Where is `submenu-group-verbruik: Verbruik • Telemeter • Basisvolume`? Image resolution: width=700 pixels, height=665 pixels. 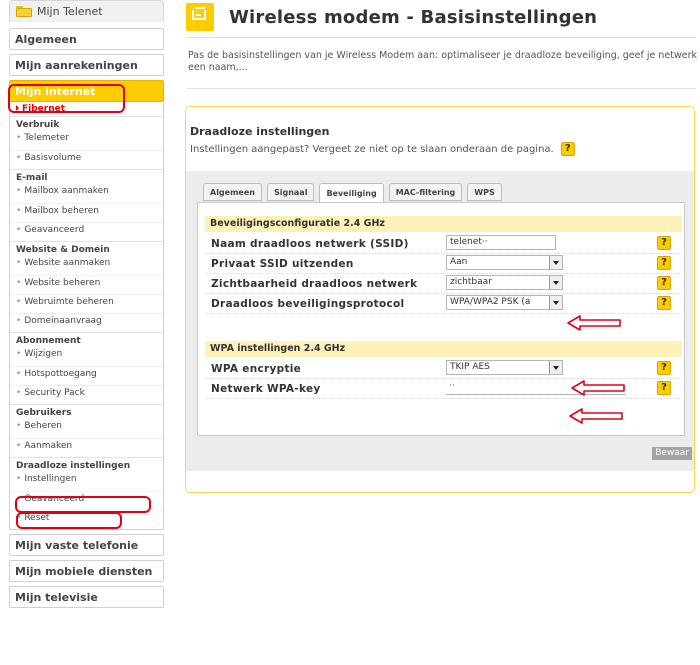
submenu-group-verbruik: Verbruik • Telemeter • Basisvolume is located at coordinates (86, 142).